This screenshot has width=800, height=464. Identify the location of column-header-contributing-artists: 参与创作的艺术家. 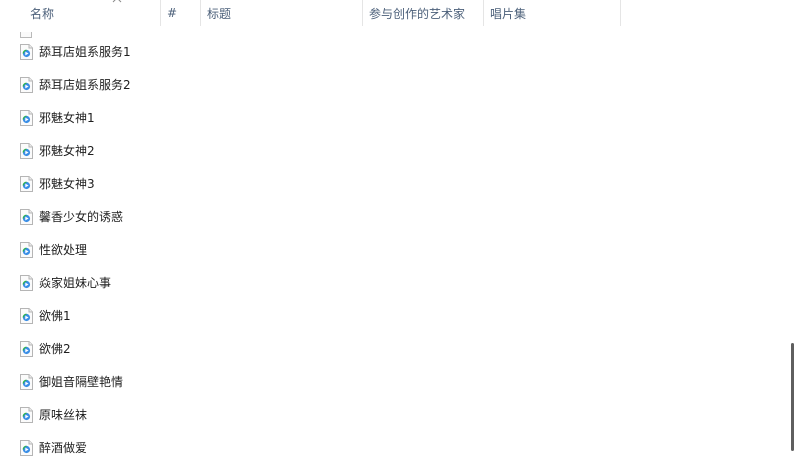
(423, 13).